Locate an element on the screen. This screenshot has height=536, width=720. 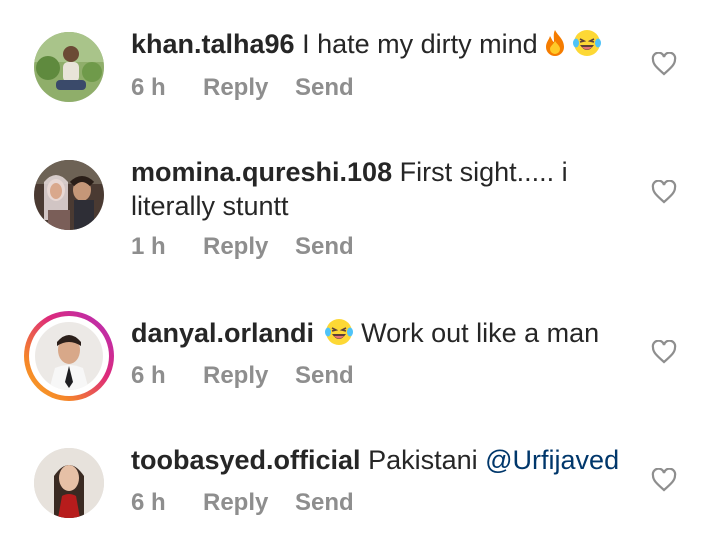
comment-username: khan.talha96 is located at coordinates (213, 44).